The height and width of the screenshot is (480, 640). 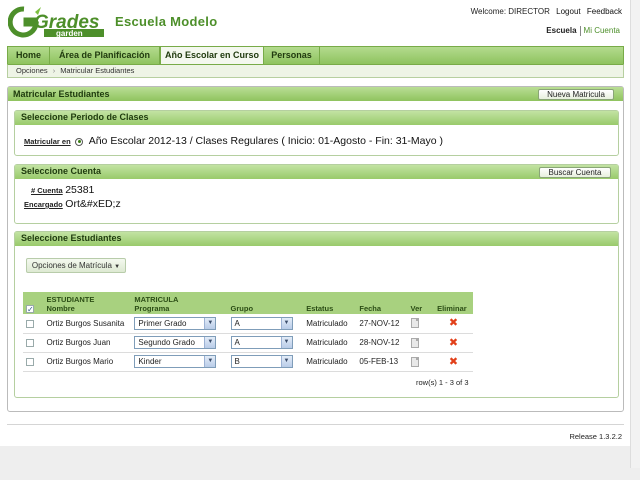 What do you see at coordinates (60, 308) in the screenshot?
I see `col-student-bottom: Nombre` at bounding box center [60, 308].